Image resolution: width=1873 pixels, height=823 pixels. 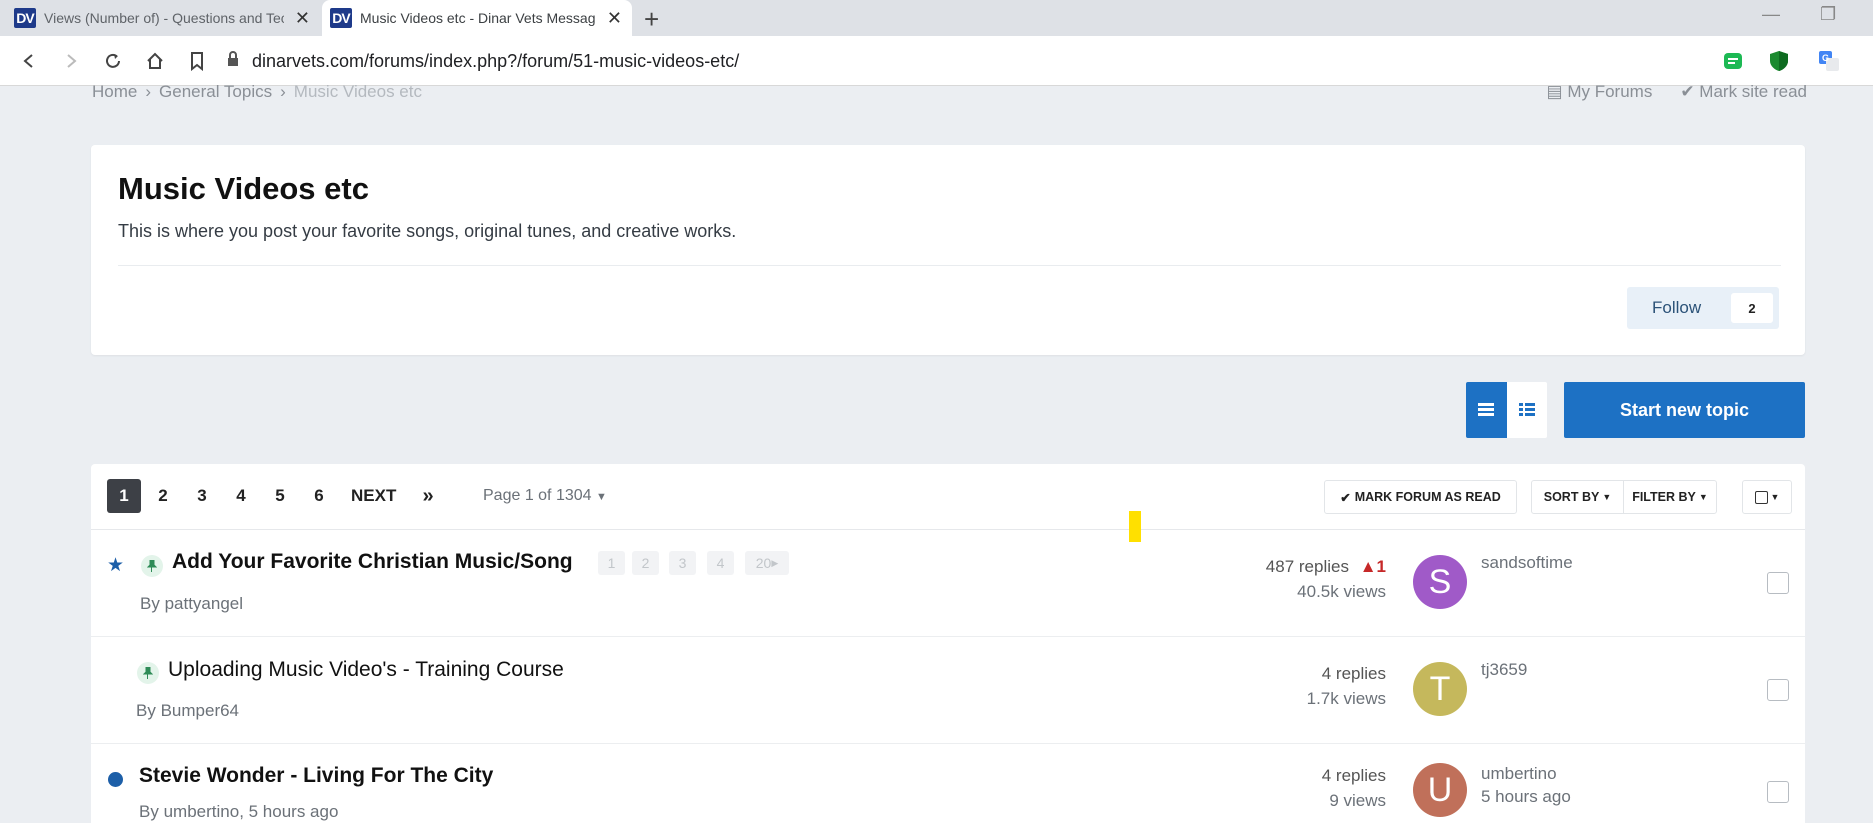 I want to click on post-time: , 5 hours ago, so click(x=289, y=811).